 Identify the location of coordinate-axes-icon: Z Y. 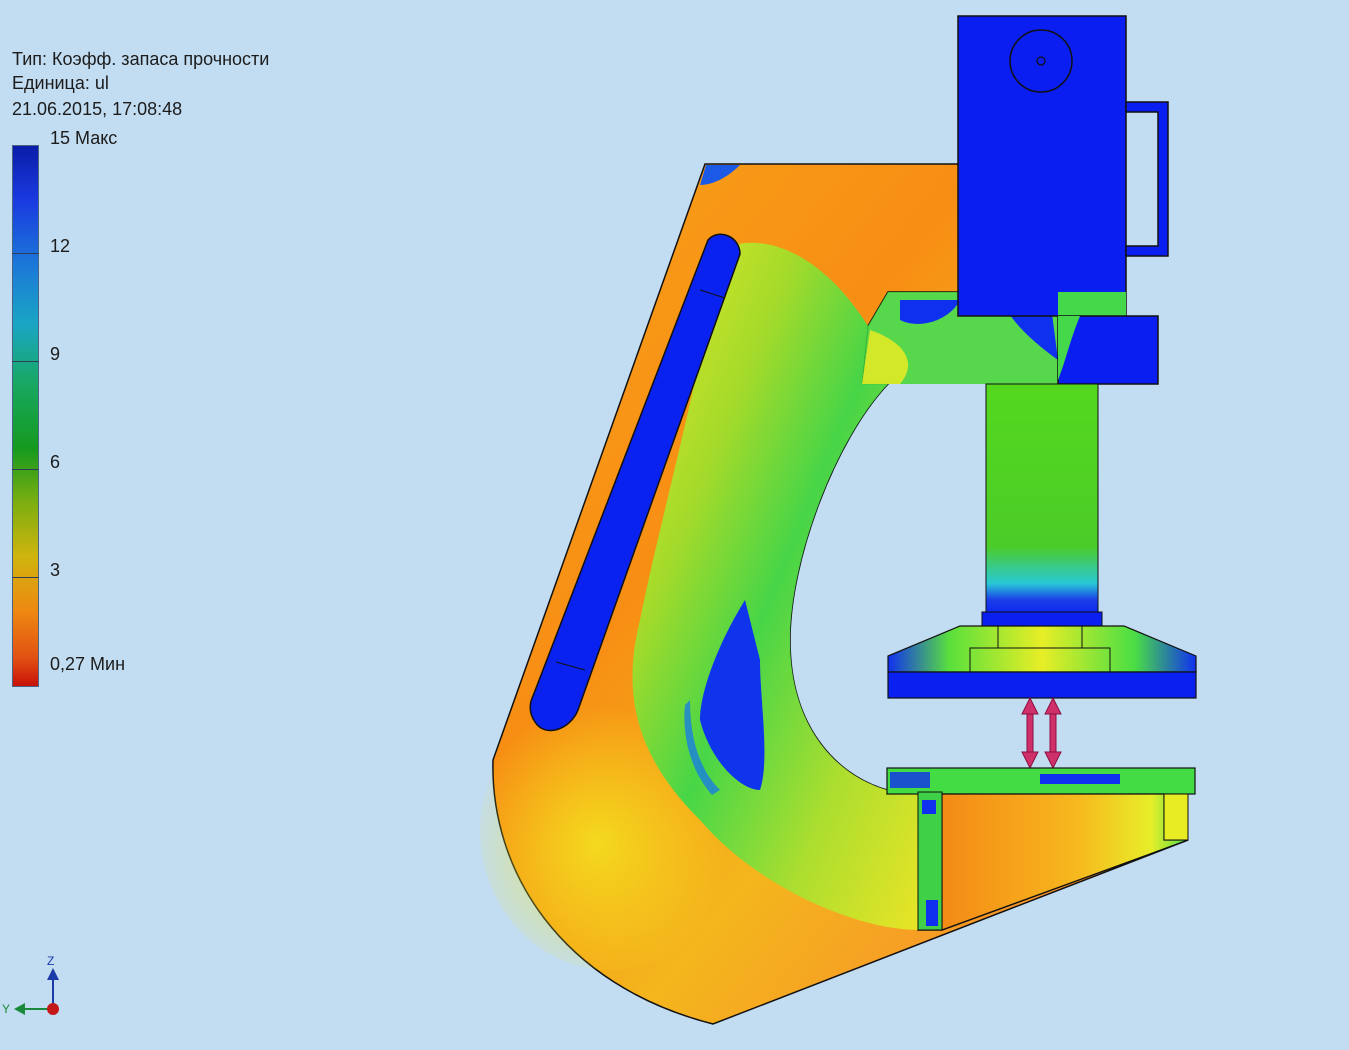
(30, 985).